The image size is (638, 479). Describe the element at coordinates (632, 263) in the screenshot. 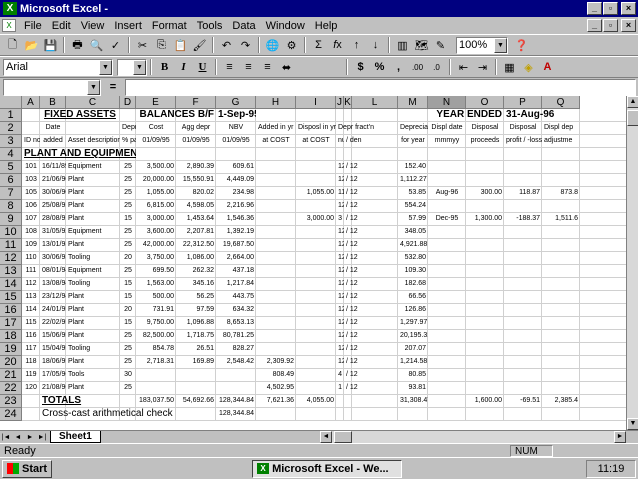

I see `vertical-scrollbar: ▲ ▼` at that location.